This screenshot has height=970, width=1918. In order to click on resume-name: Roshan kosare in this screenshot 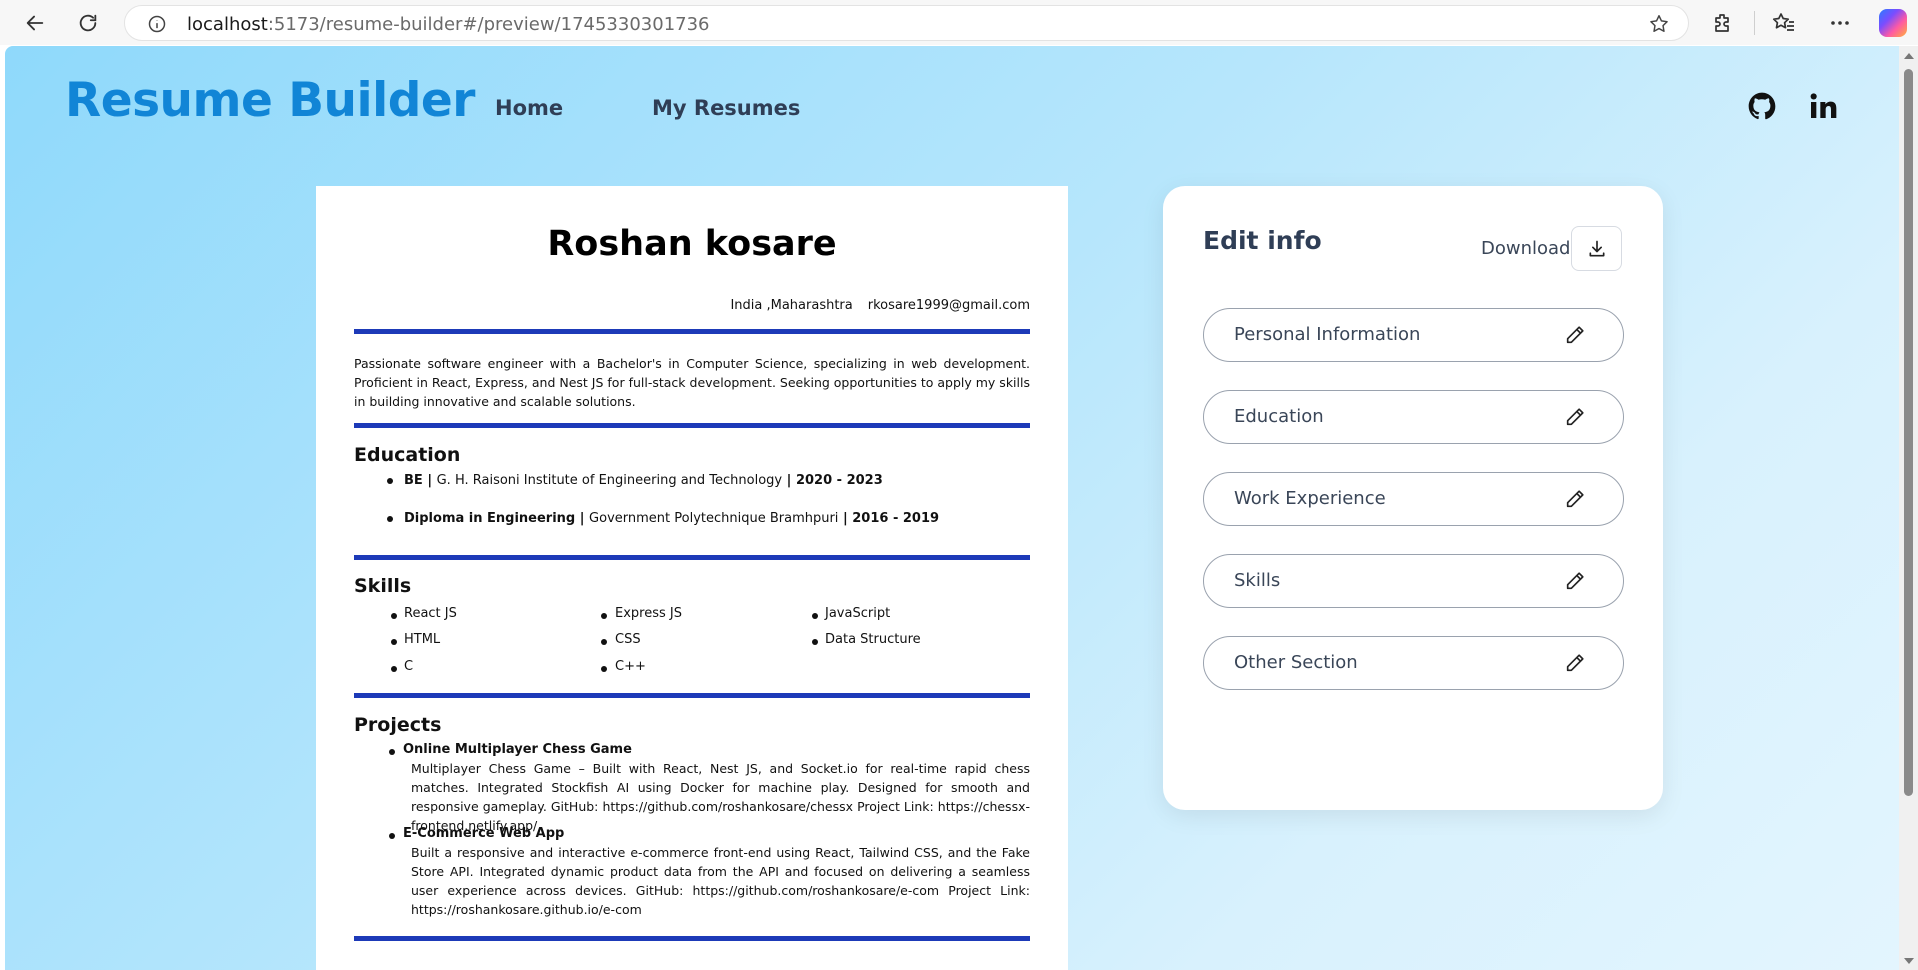, I will do `click(692, 244)`.